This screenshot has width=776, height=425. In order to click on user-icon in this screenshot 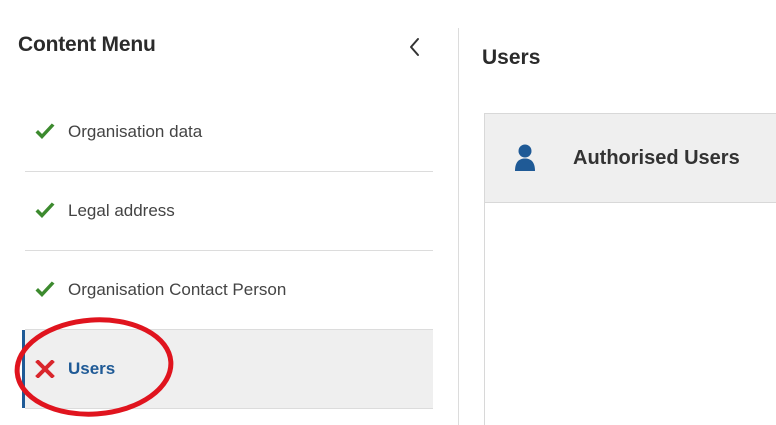, I will do `click(525, 158)`.